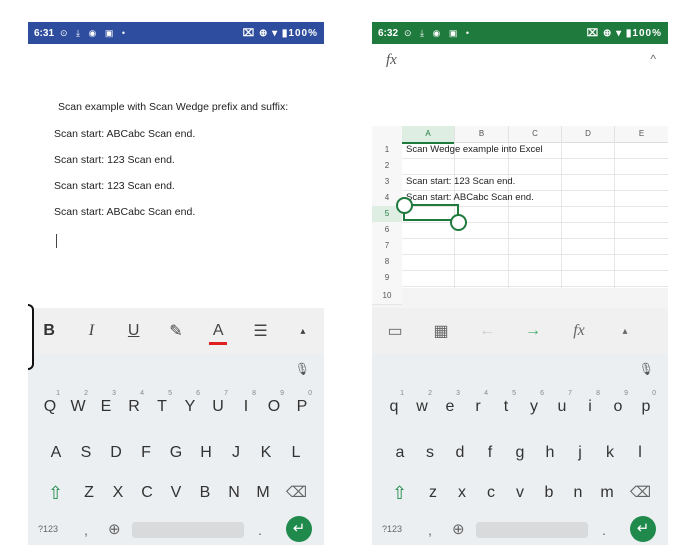 This screenshot has width=679, height=550. Describe the element at coordinates (640, 453) in the screenshot. I see `key-l: l` at that location.